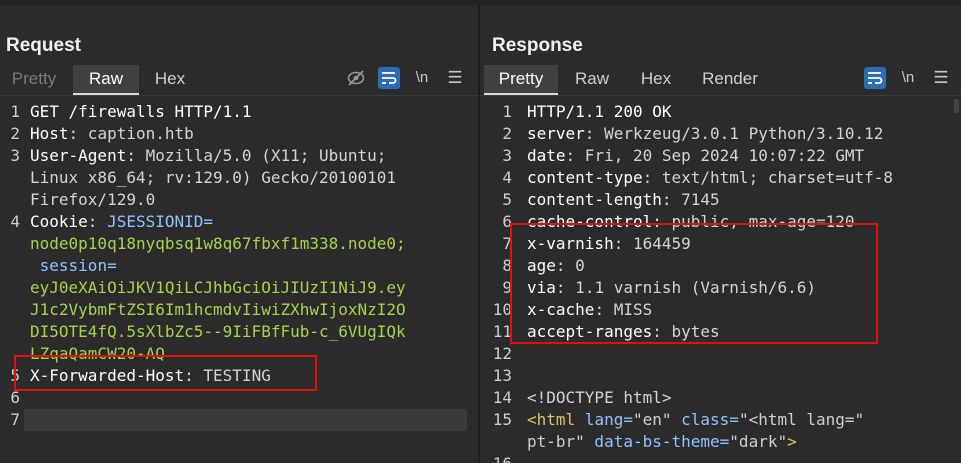  What do you see at coordinates (502, 419) in the screenshot?
I see `line-number: 15` at bounding box center [502, 419].